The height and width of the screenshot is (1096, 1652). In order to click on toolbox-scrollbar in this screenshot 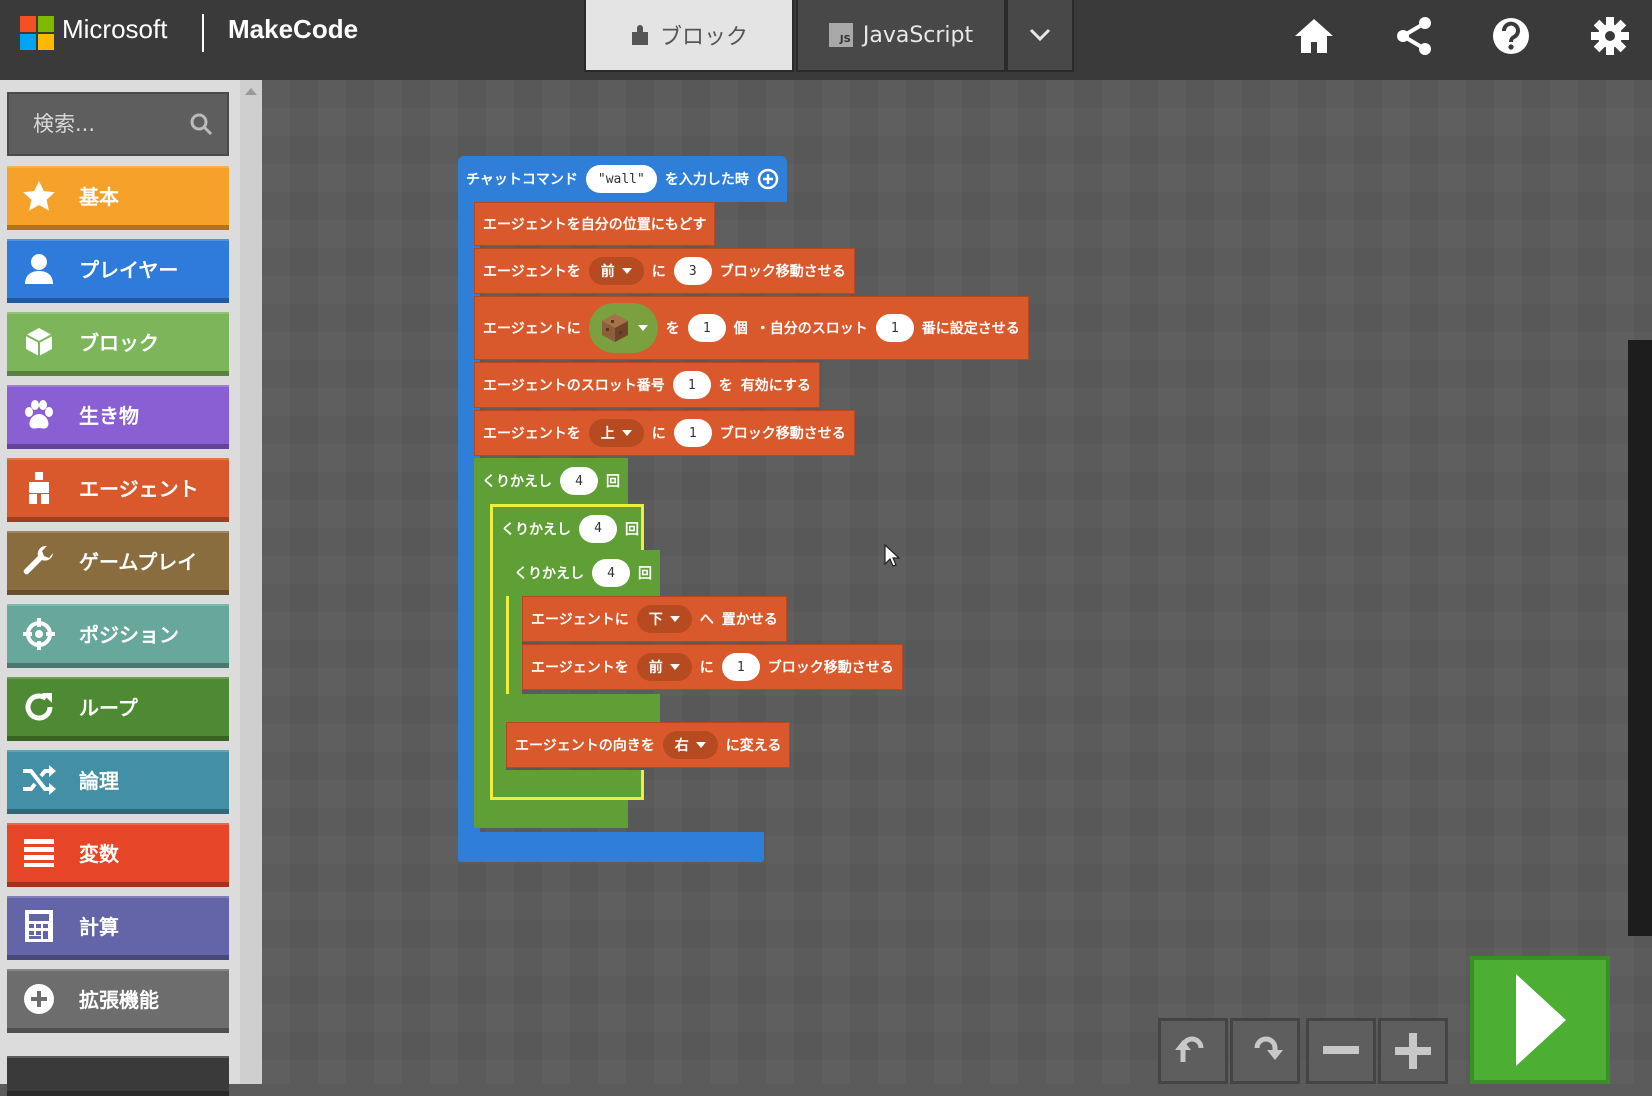, I will do `click(251, 582)`.